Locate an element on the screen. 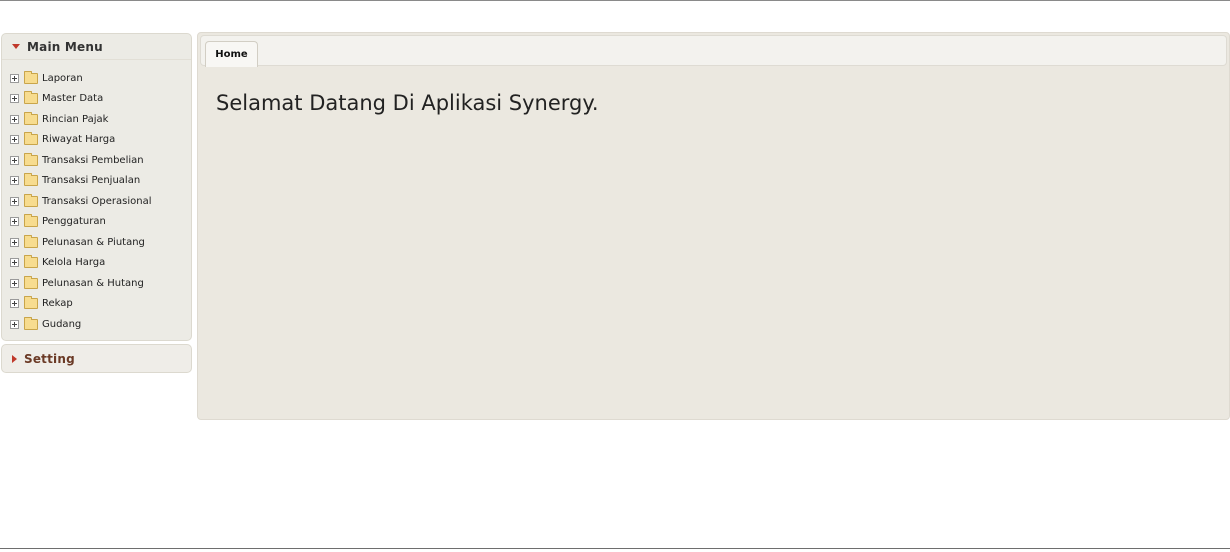  tree-item-label: Transaksi Operasional is located at coordinates (97, 201).